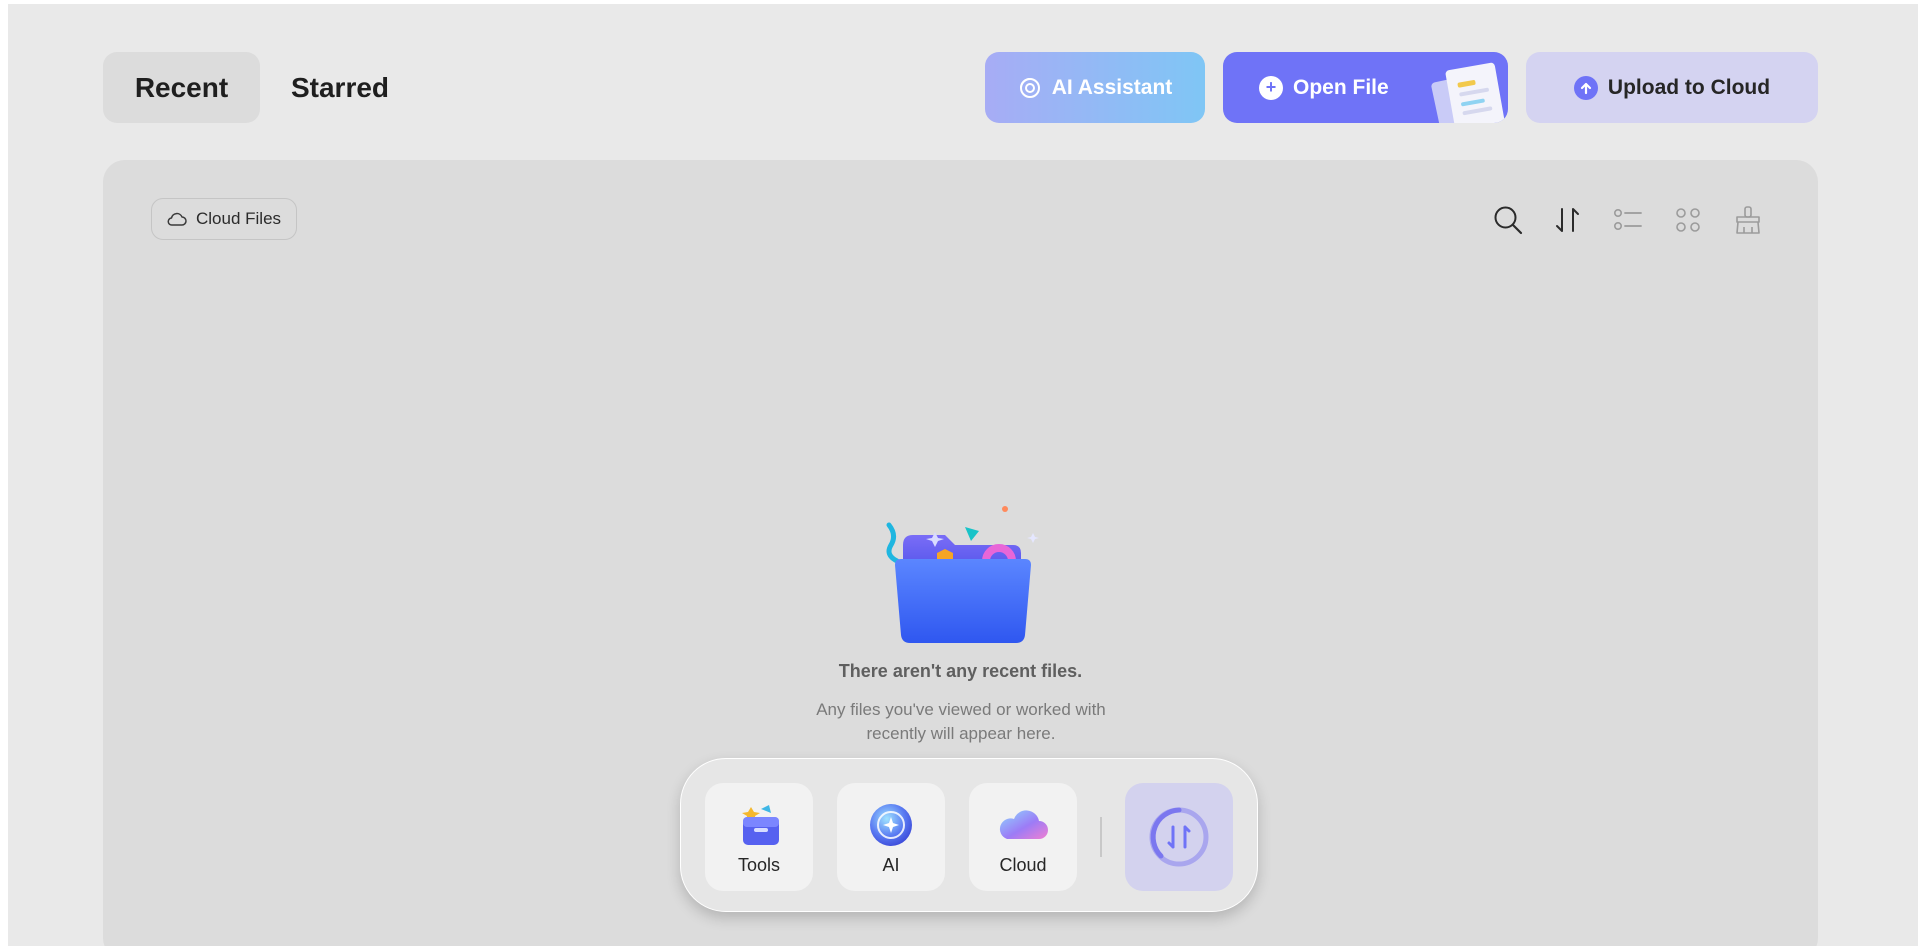 This screenshot has width=1918, height=946. What do you see at coordinates (1688, 220) in the screenshot?
I see `grid-view-icon` at bounding box center [1688, 220].